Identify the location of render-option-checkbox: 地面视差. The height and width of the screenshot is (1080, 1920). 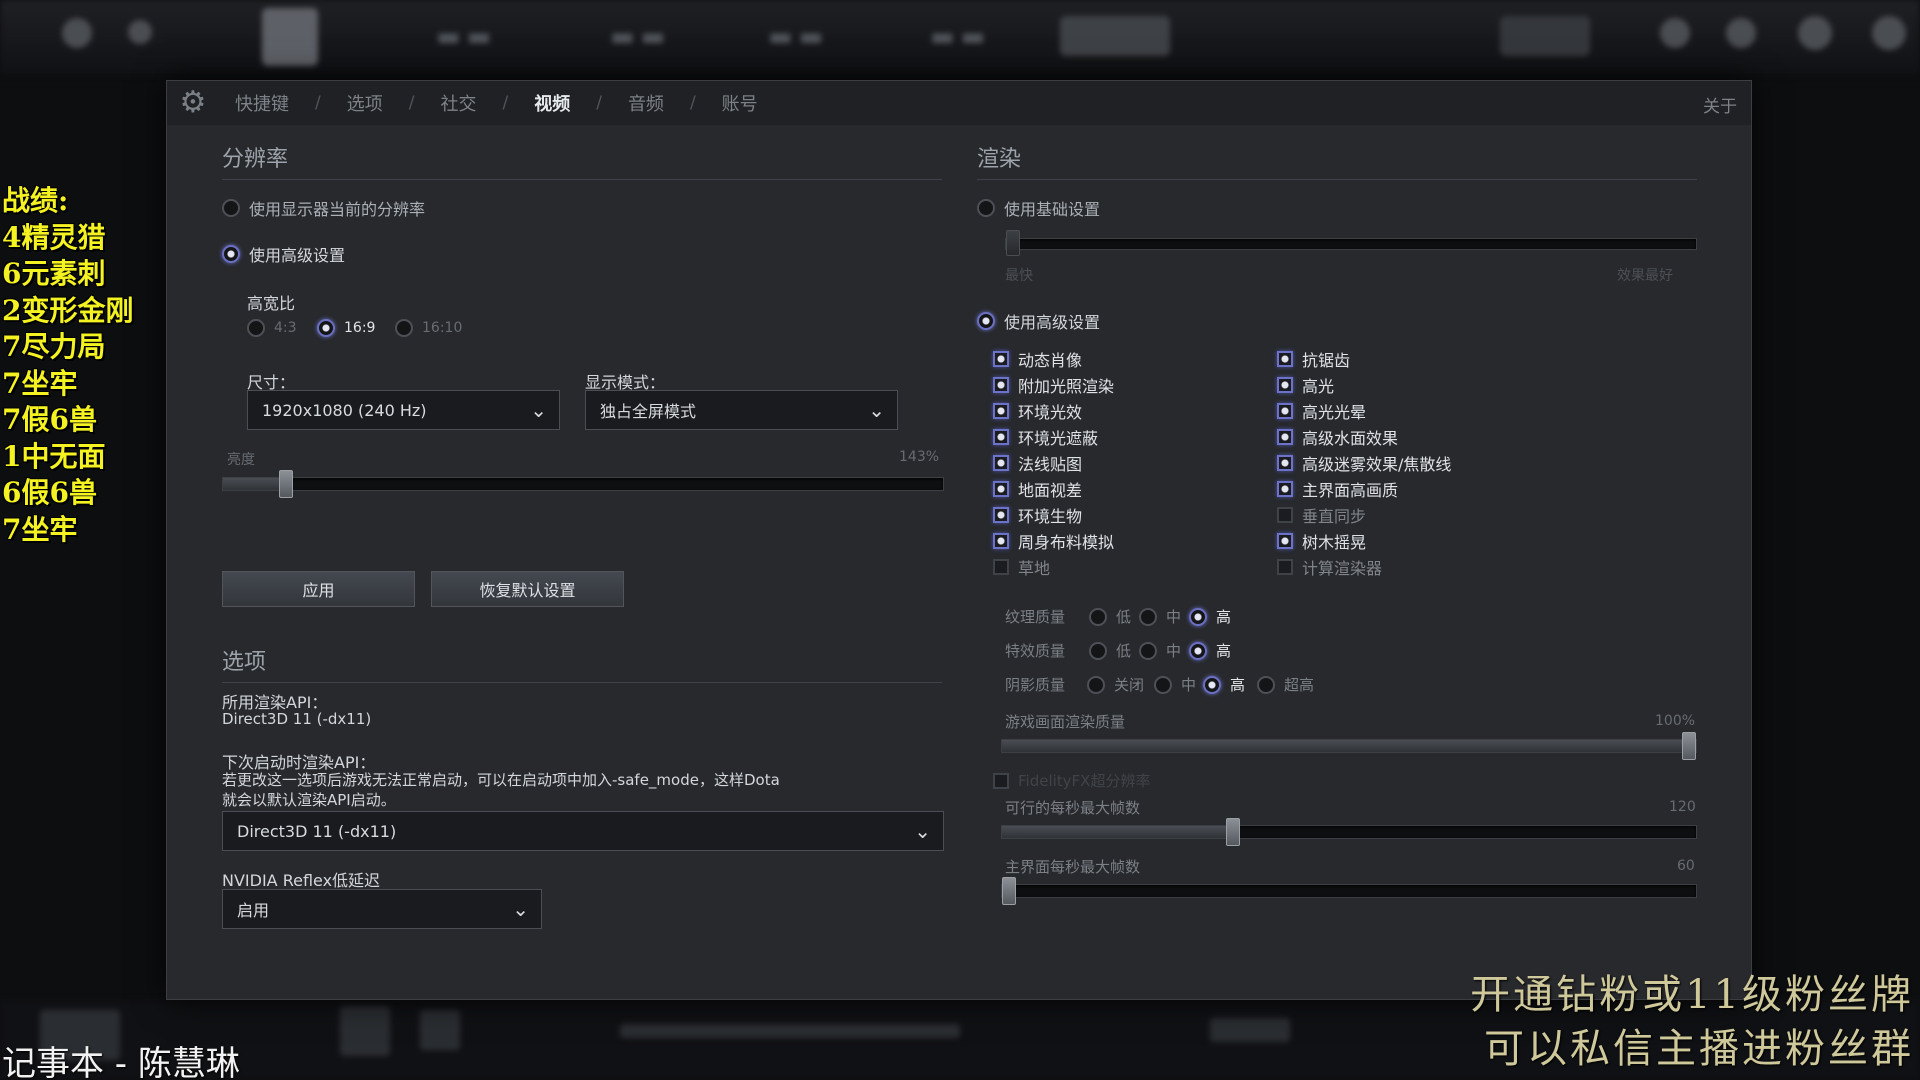
(1037, 489).